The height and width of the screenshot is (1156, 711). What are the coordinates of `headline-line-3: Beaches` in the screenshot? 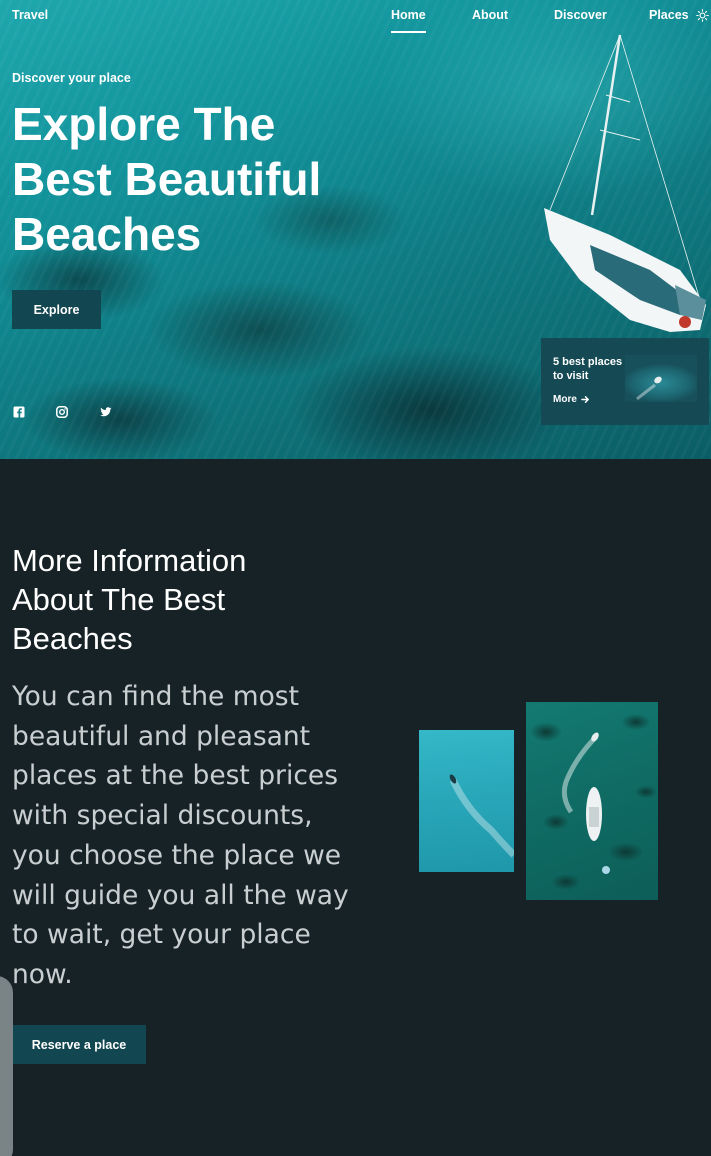 It's located at (192, 234).